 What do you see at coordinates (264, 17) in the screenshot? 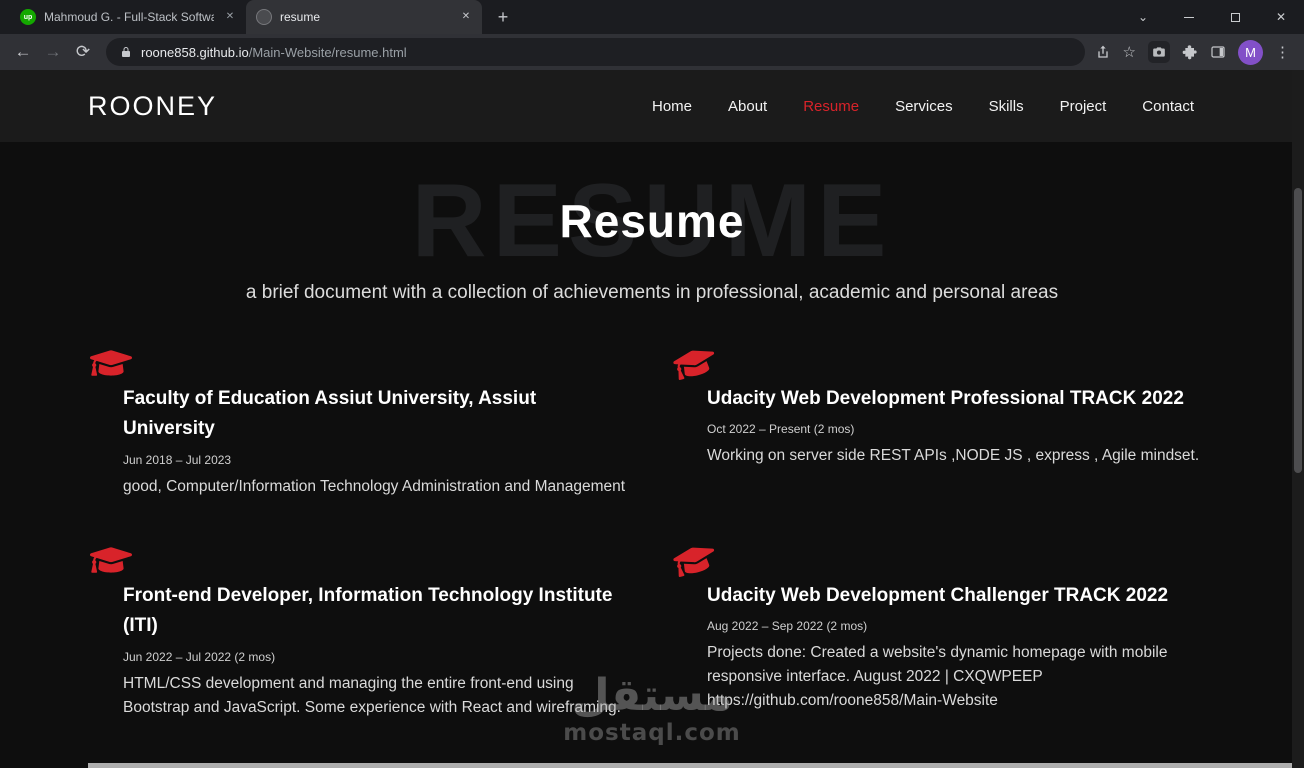
I see `resume-favicon-icon` at bounding box center [264, 17].